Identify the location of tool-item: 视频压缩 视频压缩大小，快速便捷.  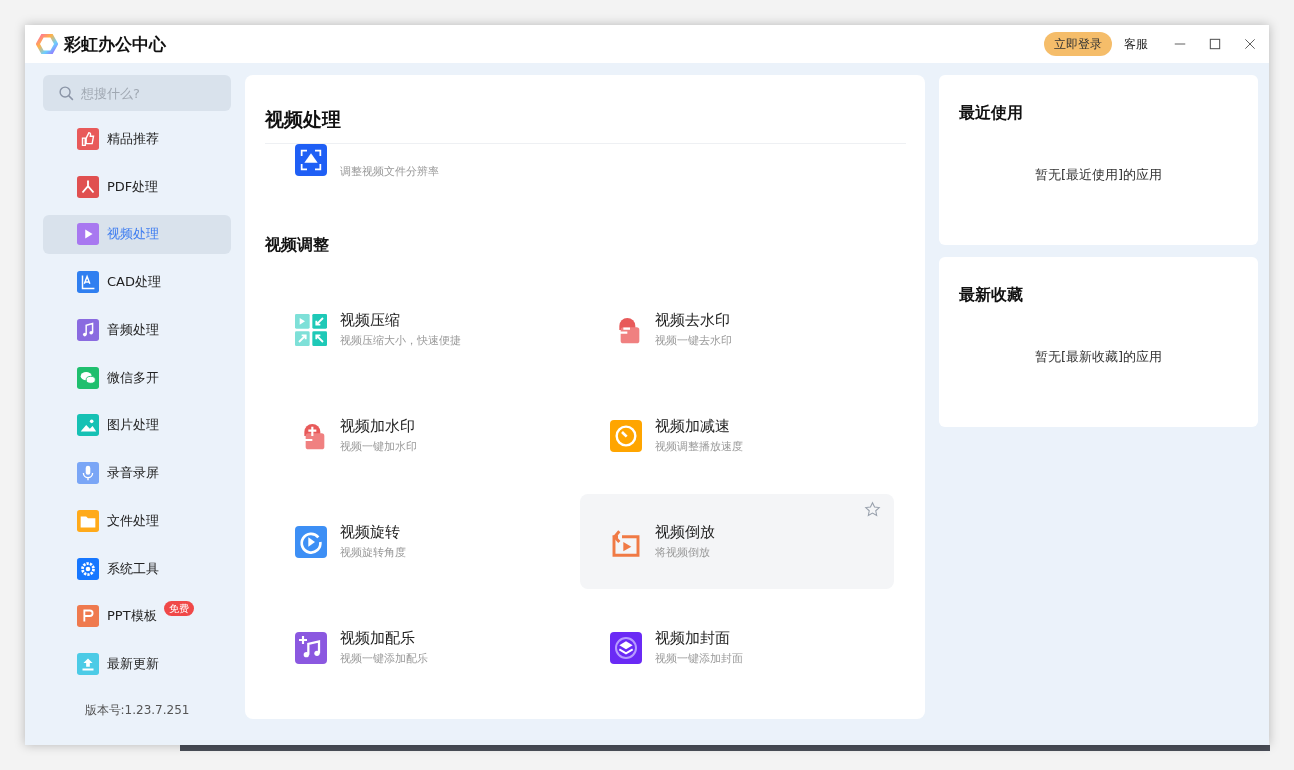
(422, 329).